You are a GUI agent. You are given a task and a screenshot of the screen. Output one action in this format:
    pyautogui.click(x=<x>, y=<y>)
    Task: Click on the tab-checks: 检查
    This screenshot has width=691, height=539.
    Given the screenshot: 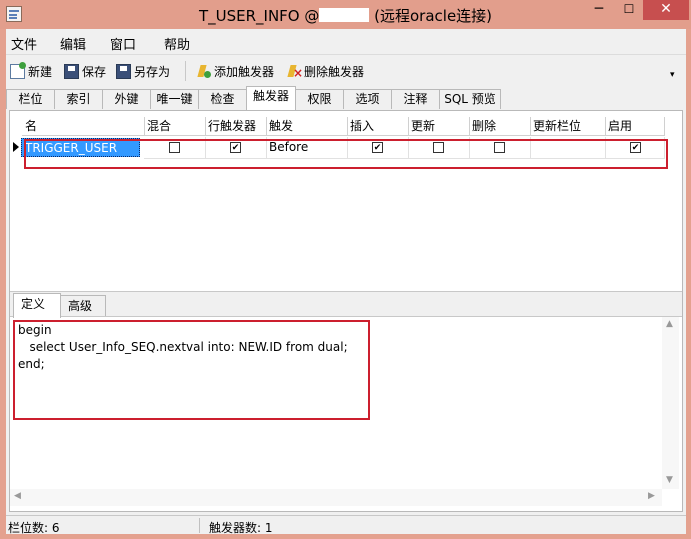 What is the action you would take?
    pyautogui.click(x=222, y=99)
    